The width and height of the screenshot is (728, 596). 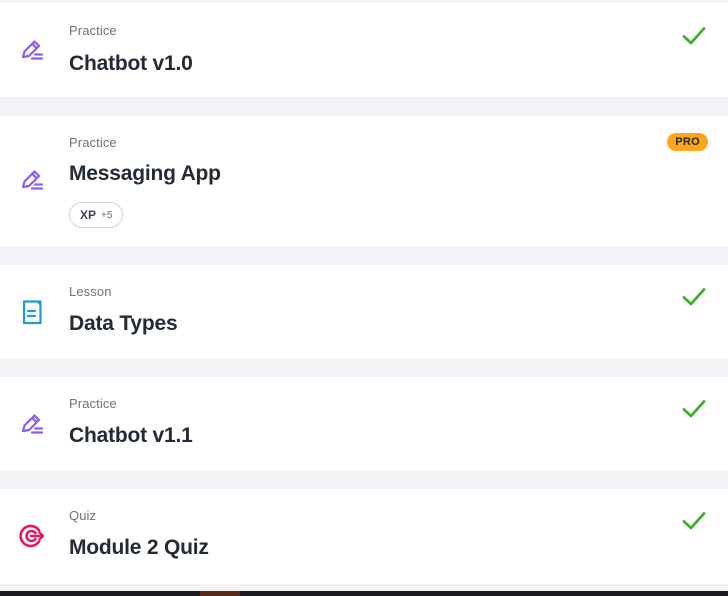 What do you see at coordinates (123, 323) in the screenshot?
I see `item-title: Data Types` at bounding box center [123, 323].